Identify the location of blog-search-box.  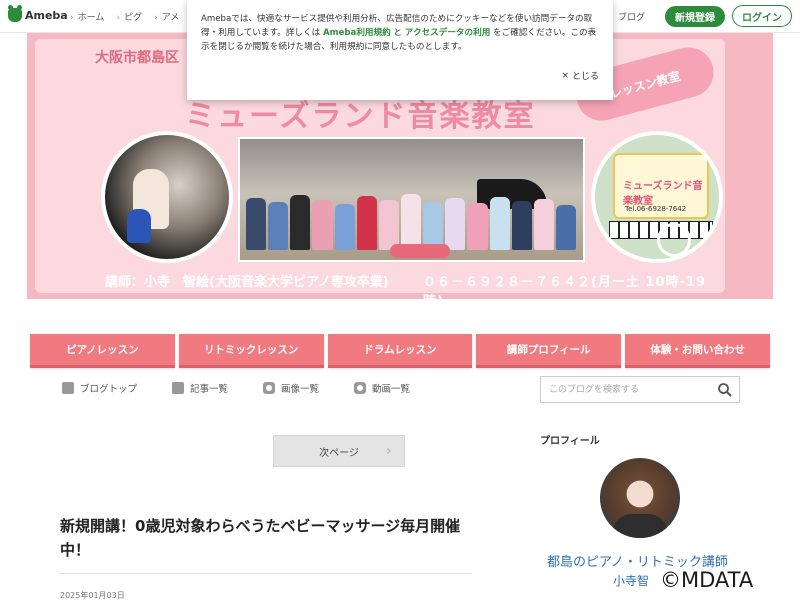
(640, 389).